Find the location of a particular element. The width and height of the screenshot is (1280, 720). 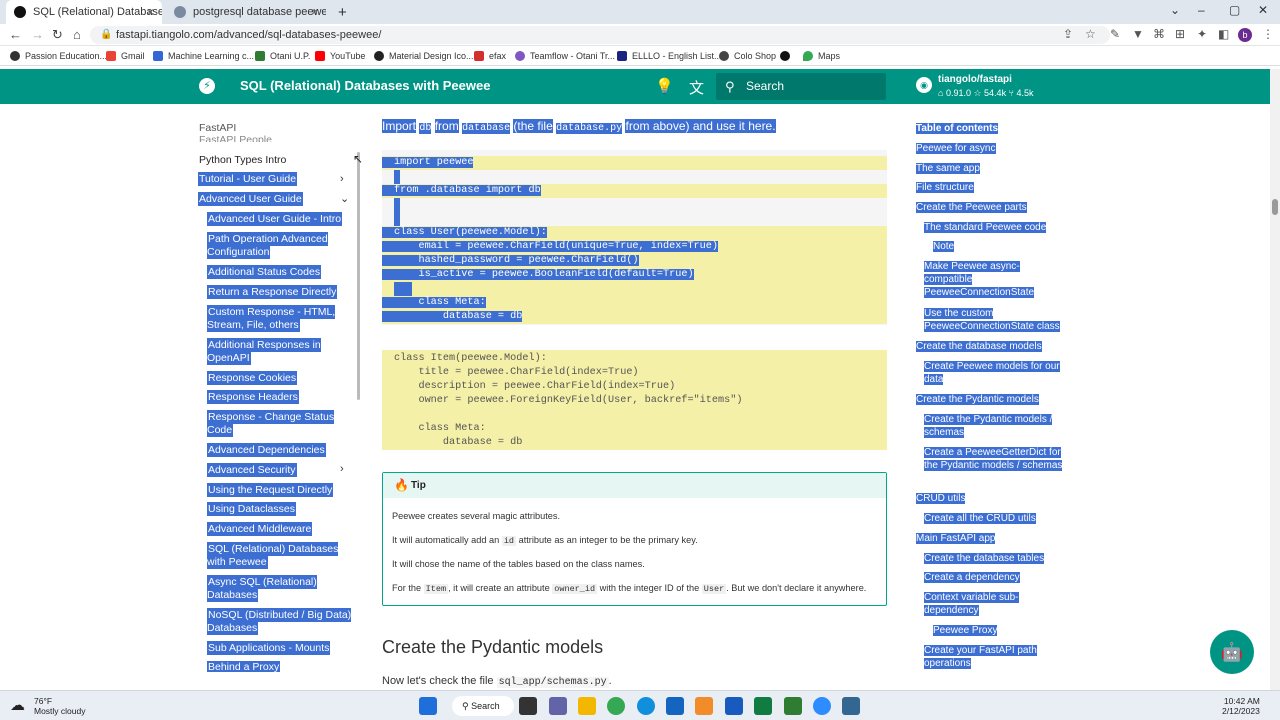

close-window-icon: ✕ is located at coordinates (1263, 10).